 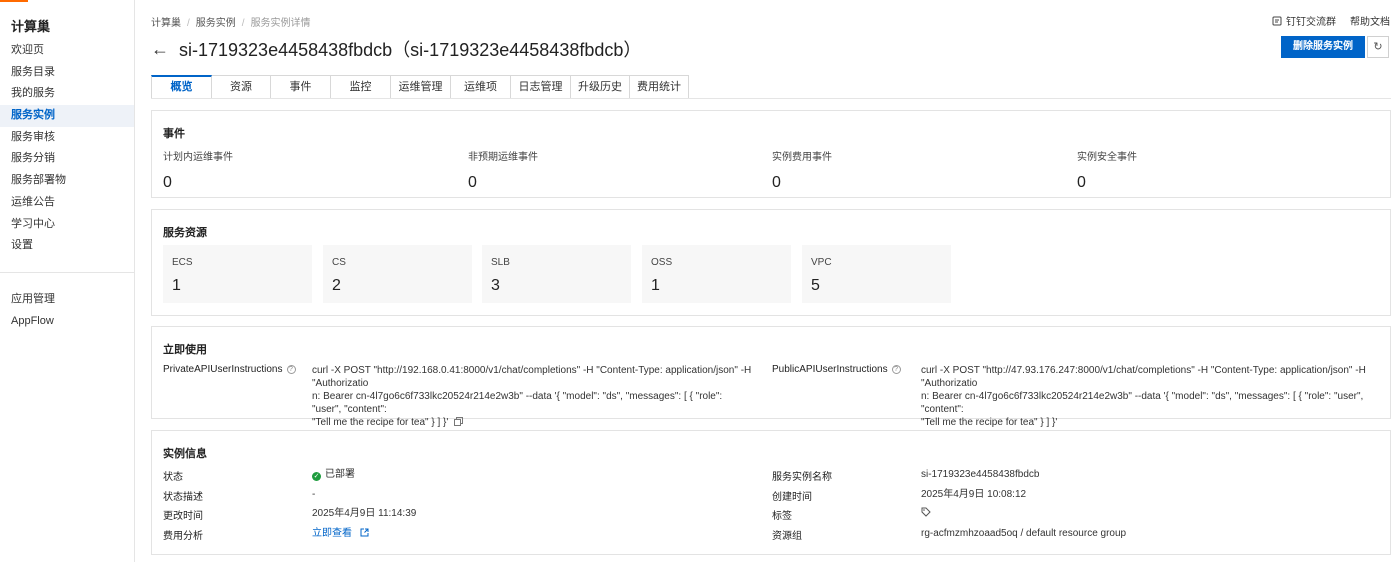 I want to click on top-links: 钉钉交流群 帮助文档, so click(x=1331, y=20).